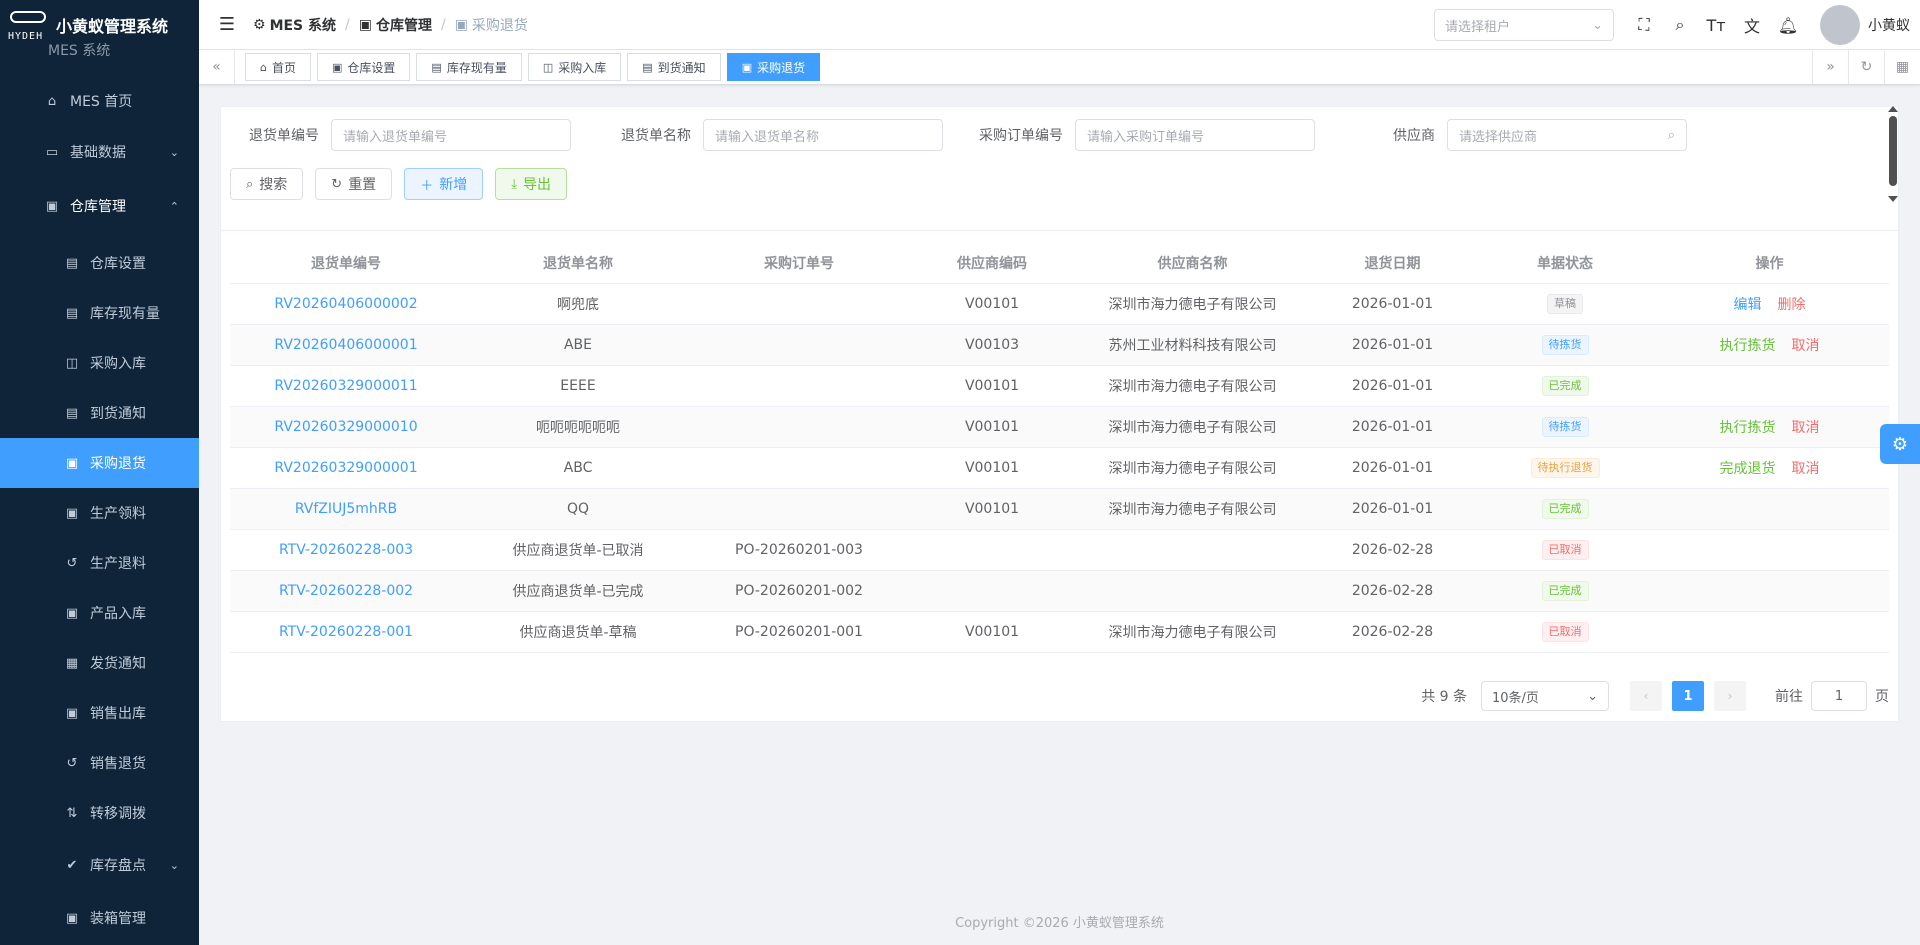 The height and width of the screenshot is (945, 1920). What do you see at coordinates (1752, 25) in the screenshot?
I see `translate-icon: 文` at bounding box center [1752, 25].